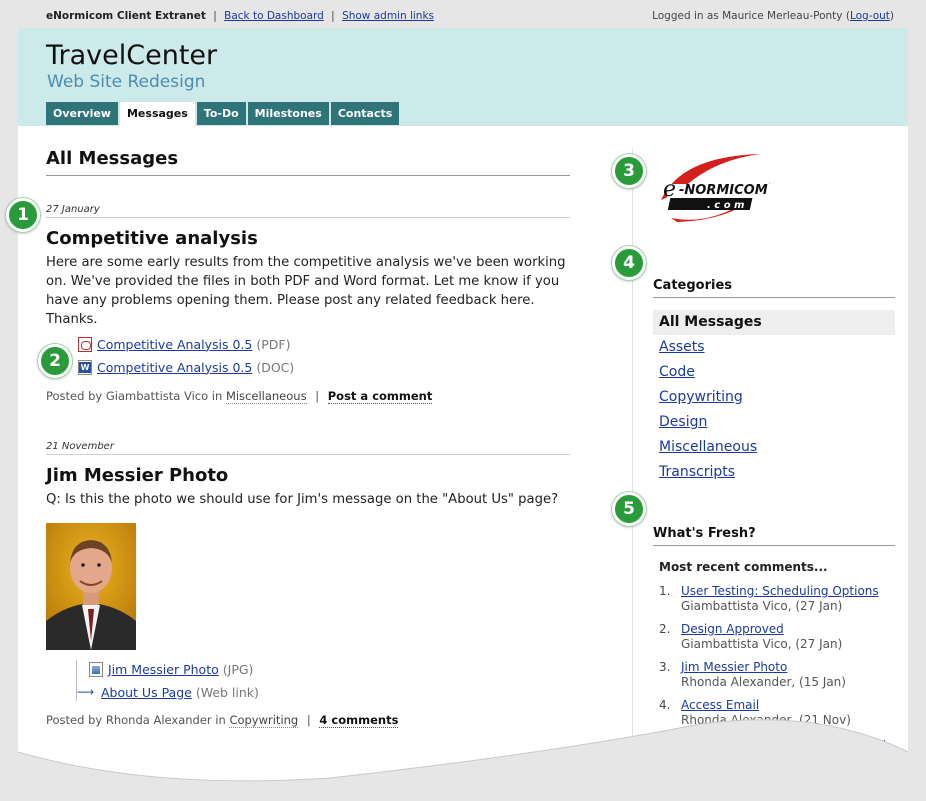 The image size is (926, 801). I want to click on callout-badge-1: 1, so click(23, 215).